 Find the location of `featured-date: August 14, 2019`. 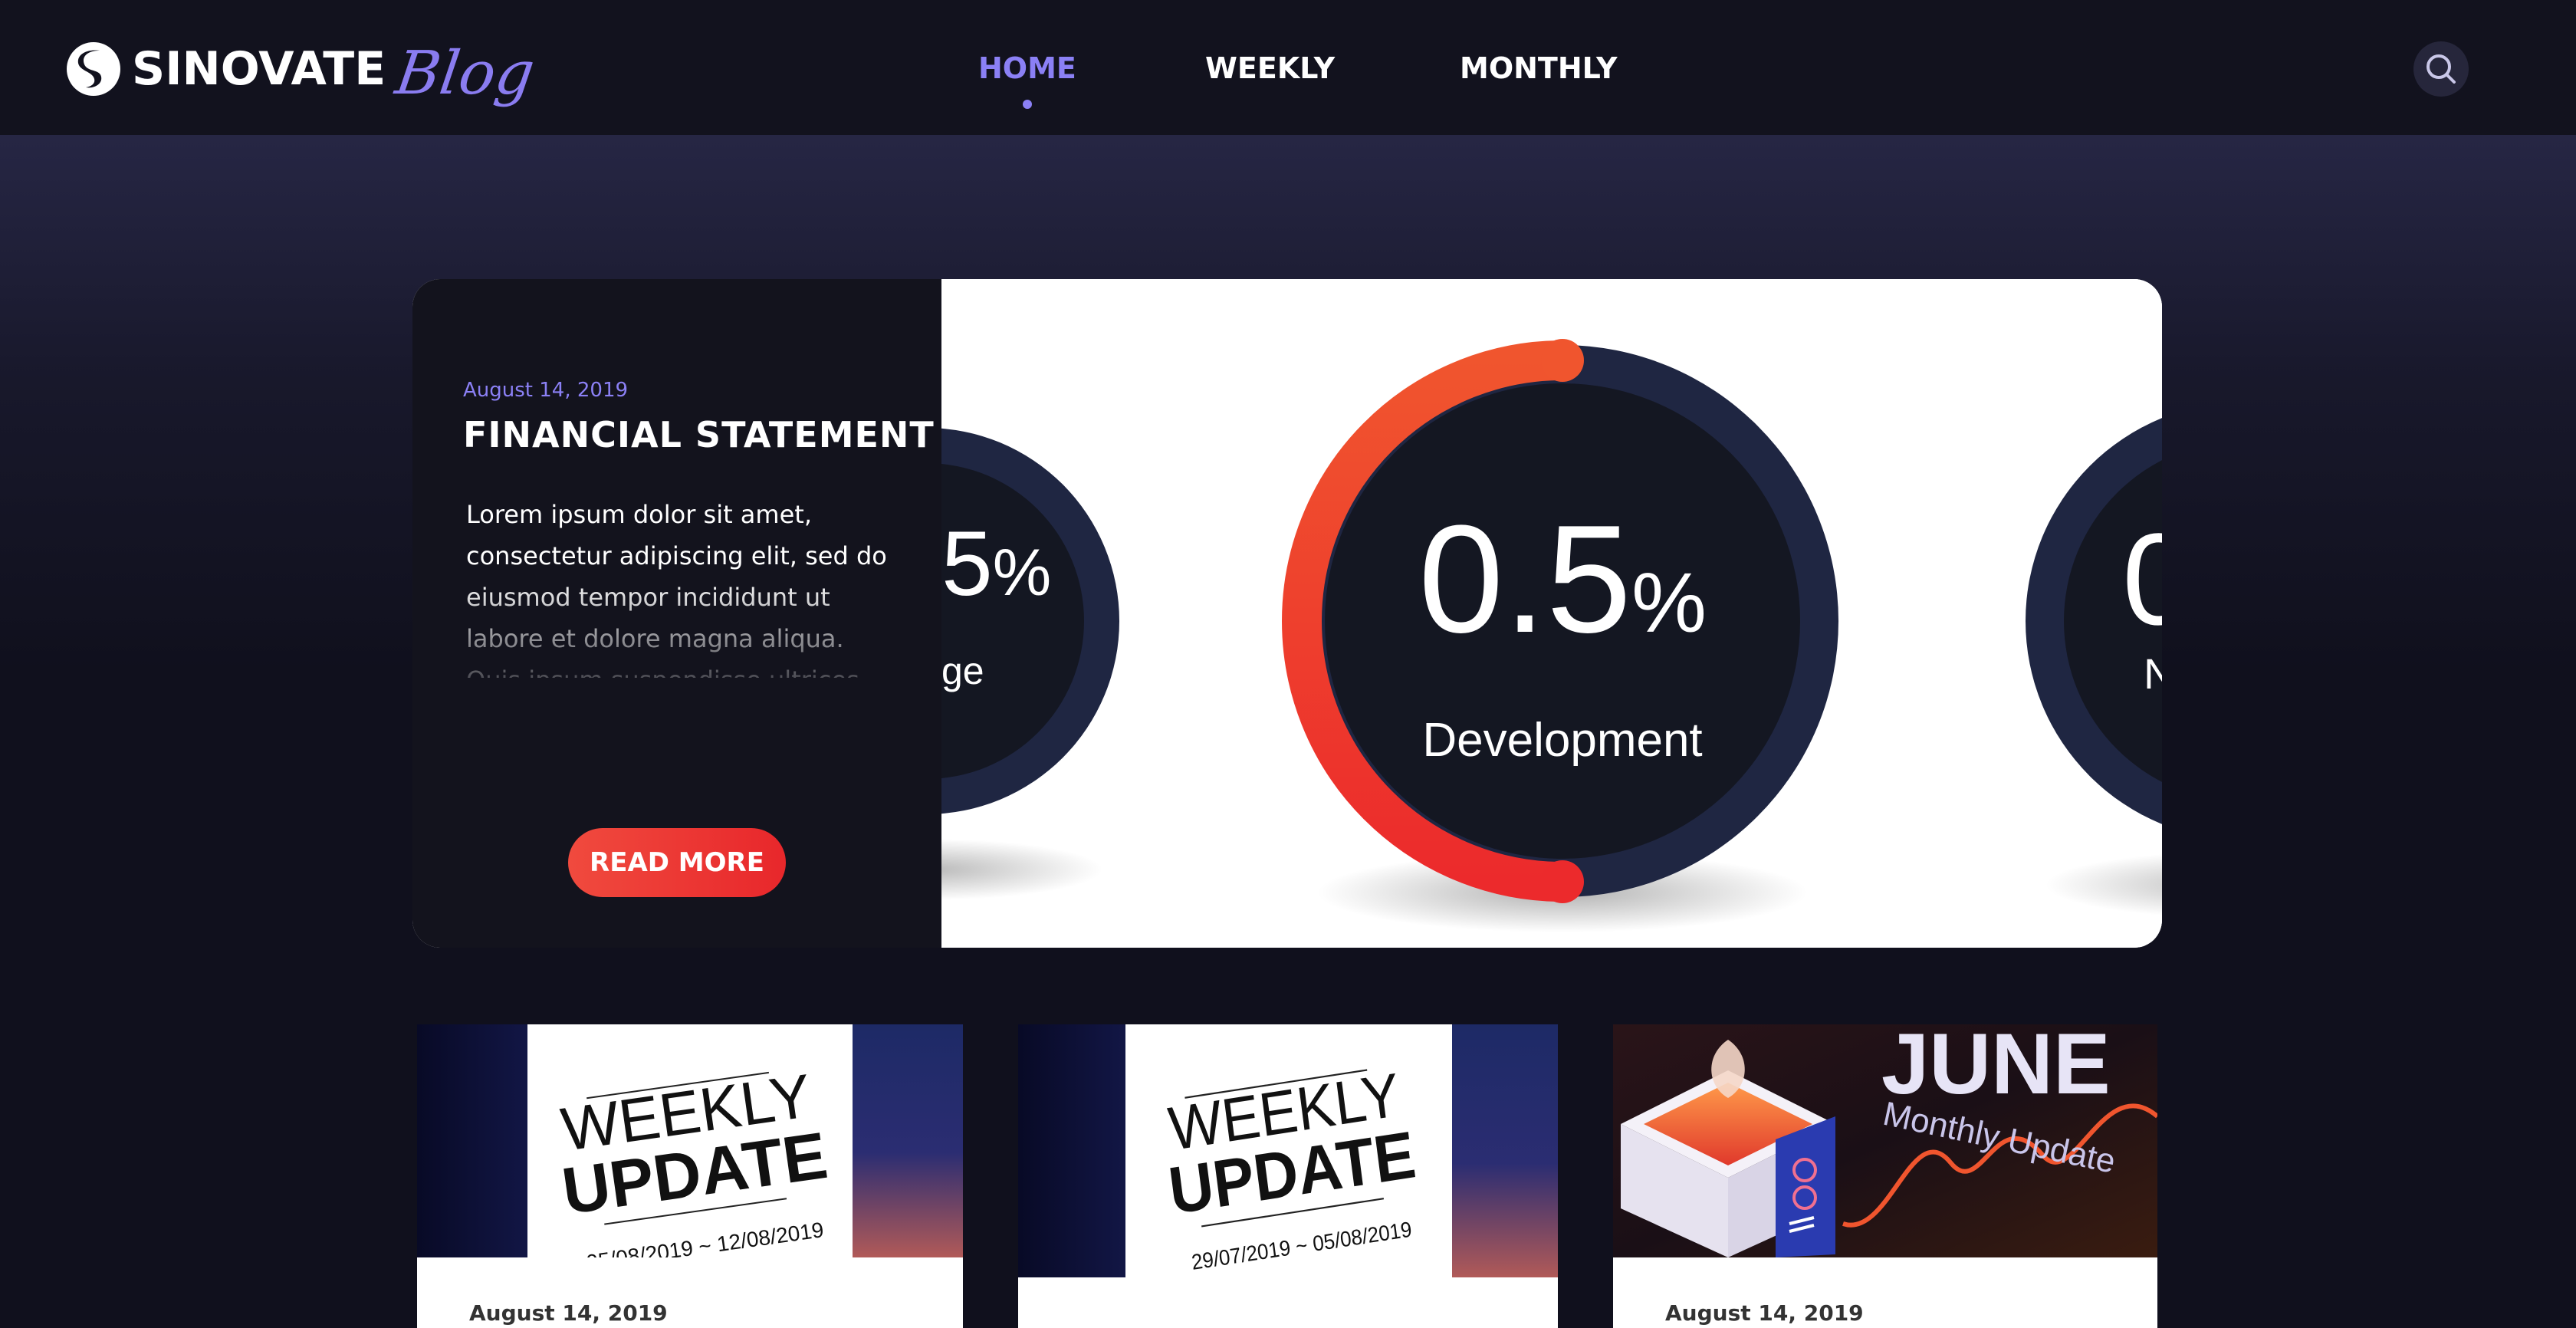

featured-date: August 14, 2019 is located at coordinates (546, 390).